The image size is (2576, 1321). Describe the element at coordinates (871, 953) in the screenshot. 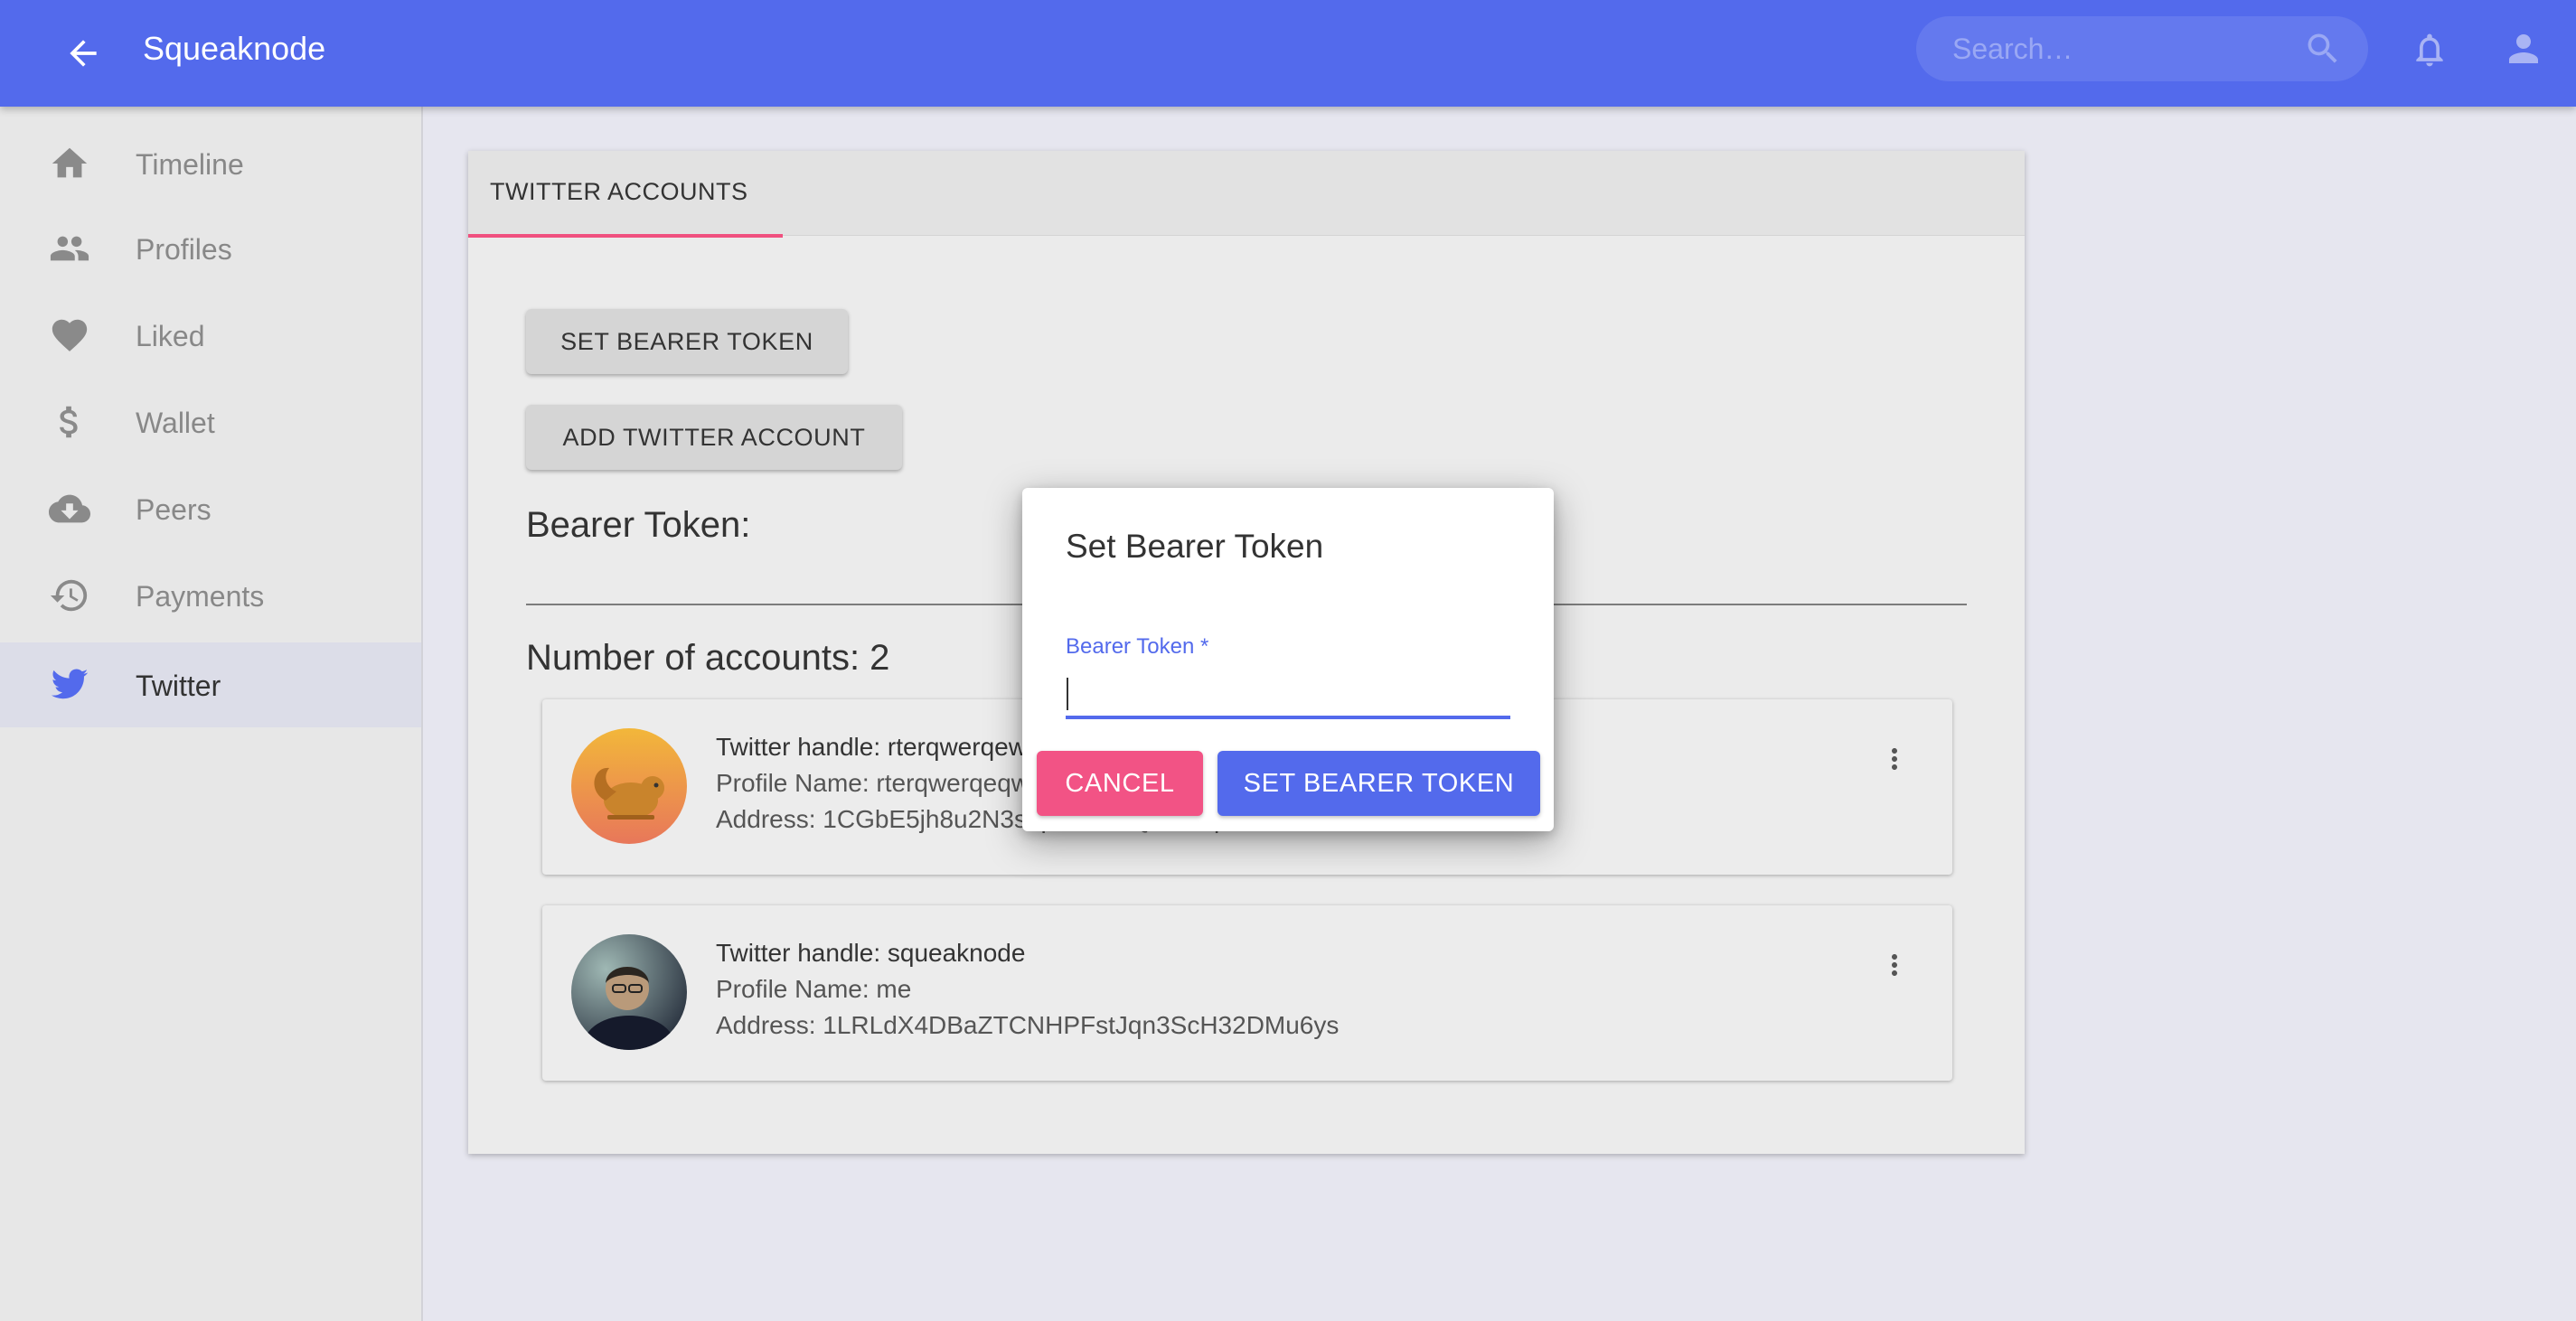

I see `twitter-handle: Twitter handle: squeaknode` at that location.